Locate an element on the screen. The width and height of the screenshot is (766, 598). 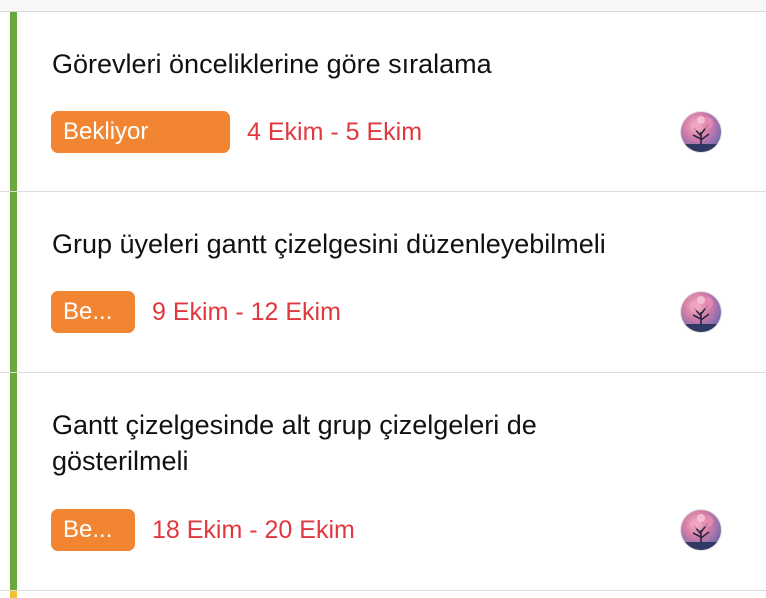
task-dates: 4 Ekim - 5 Ekim is located at coordinates (335, 132).